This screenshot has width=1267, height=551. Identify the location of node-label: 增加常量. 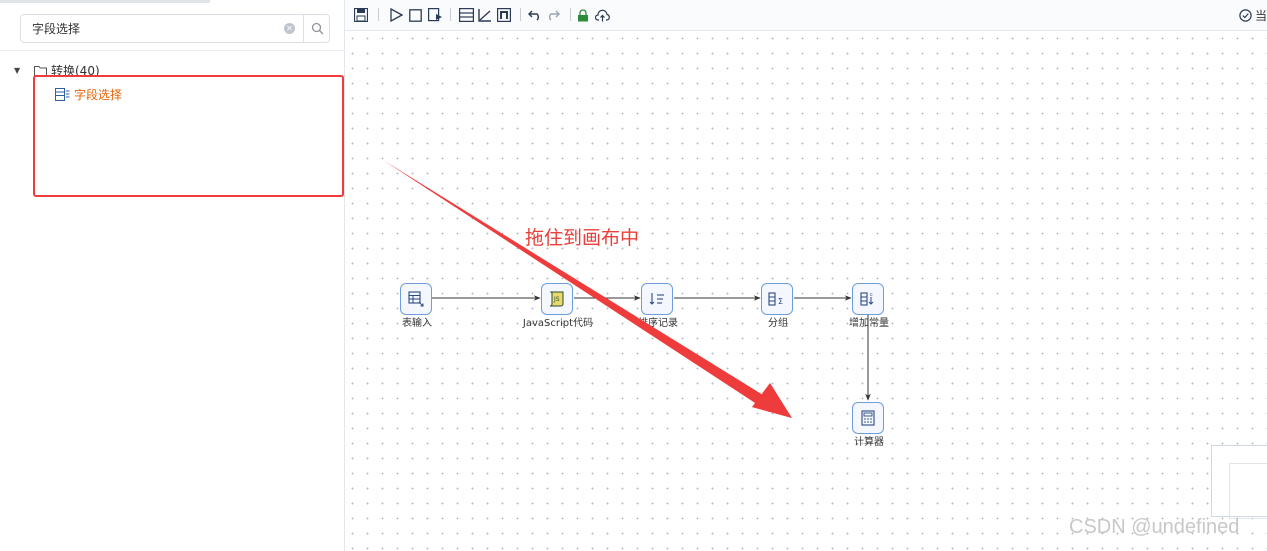
(869, 323).